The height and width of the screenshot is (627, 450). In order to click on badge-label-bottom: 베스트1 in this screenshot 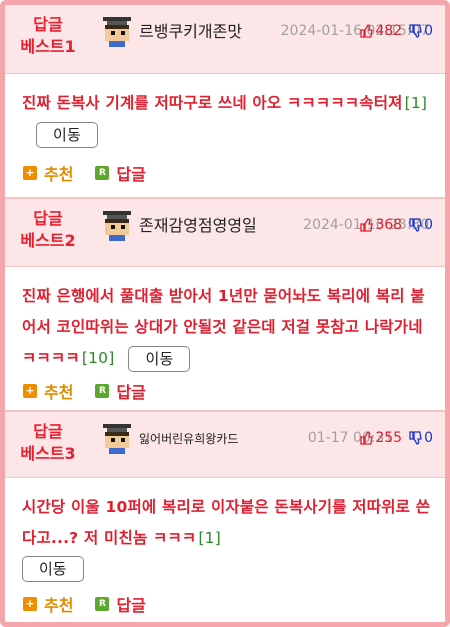, I will do `click(48, 46)`.